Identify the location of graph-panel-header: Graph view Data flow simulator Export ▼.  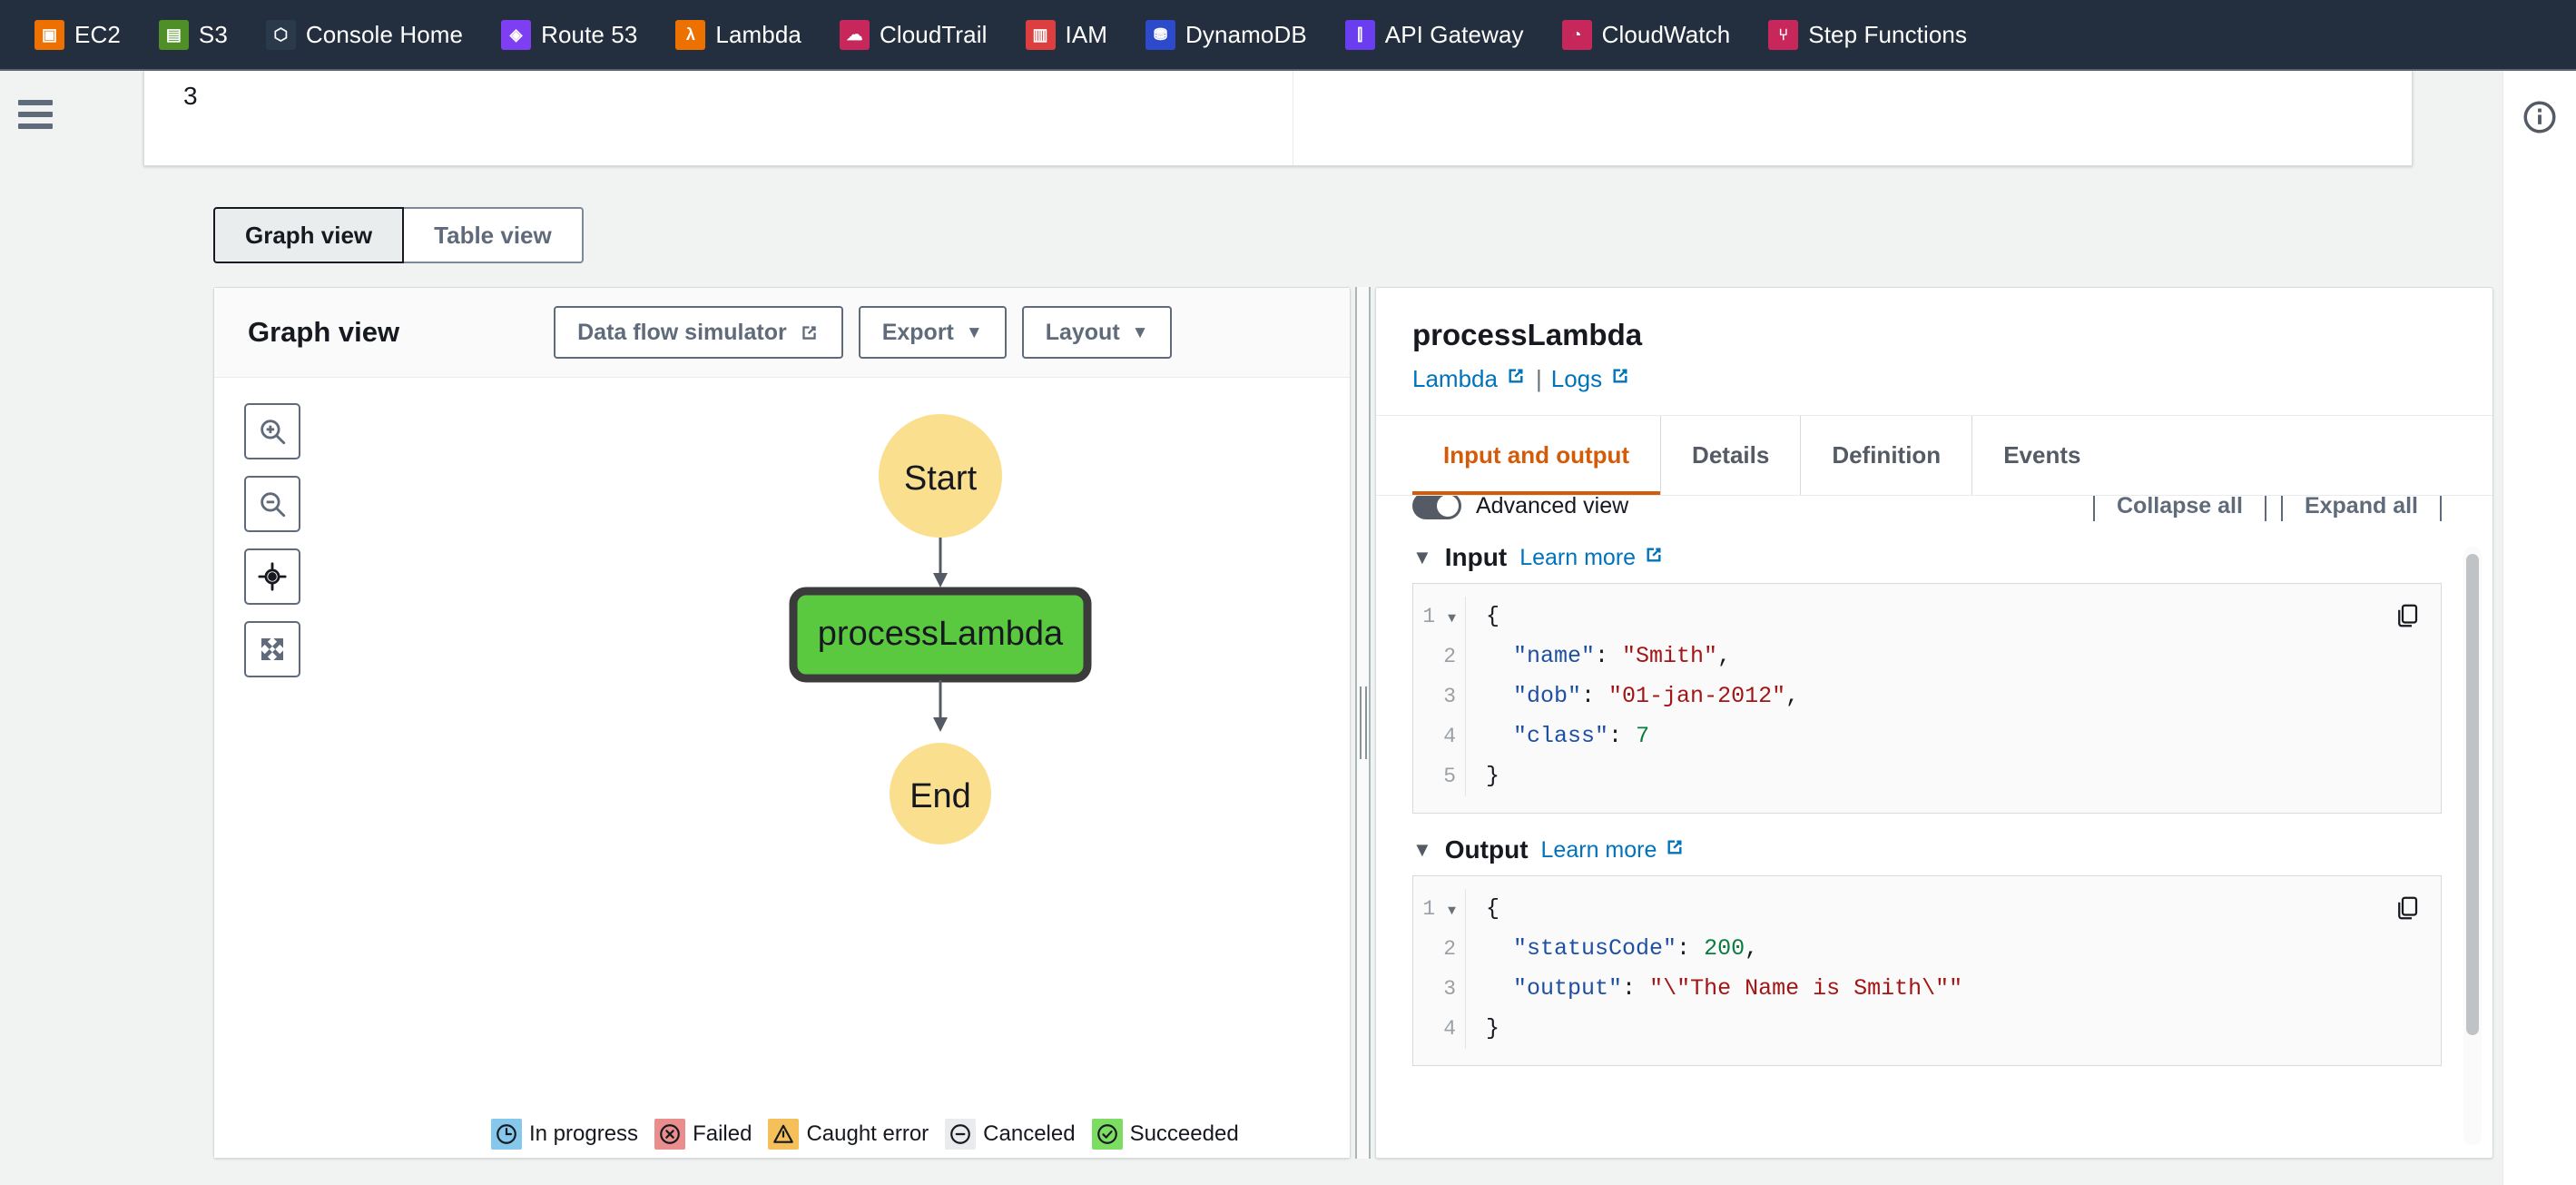
(782, 333).